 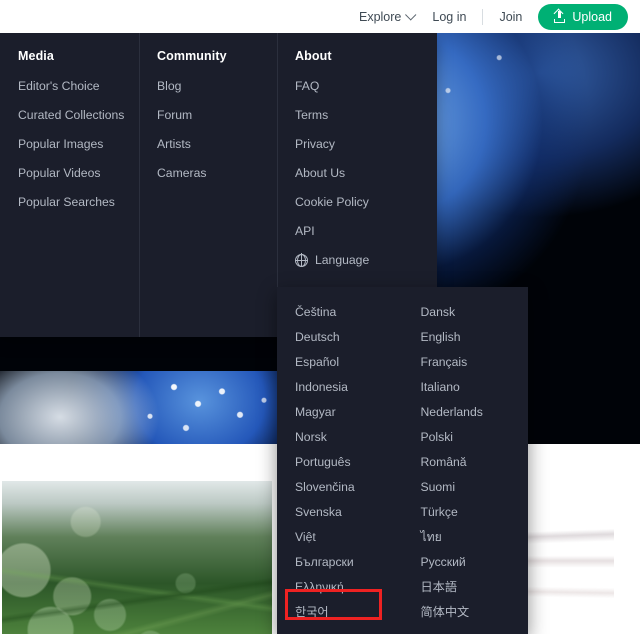 I want to click on language-option-turkce: Türkçe, so click(x=475, y=512).